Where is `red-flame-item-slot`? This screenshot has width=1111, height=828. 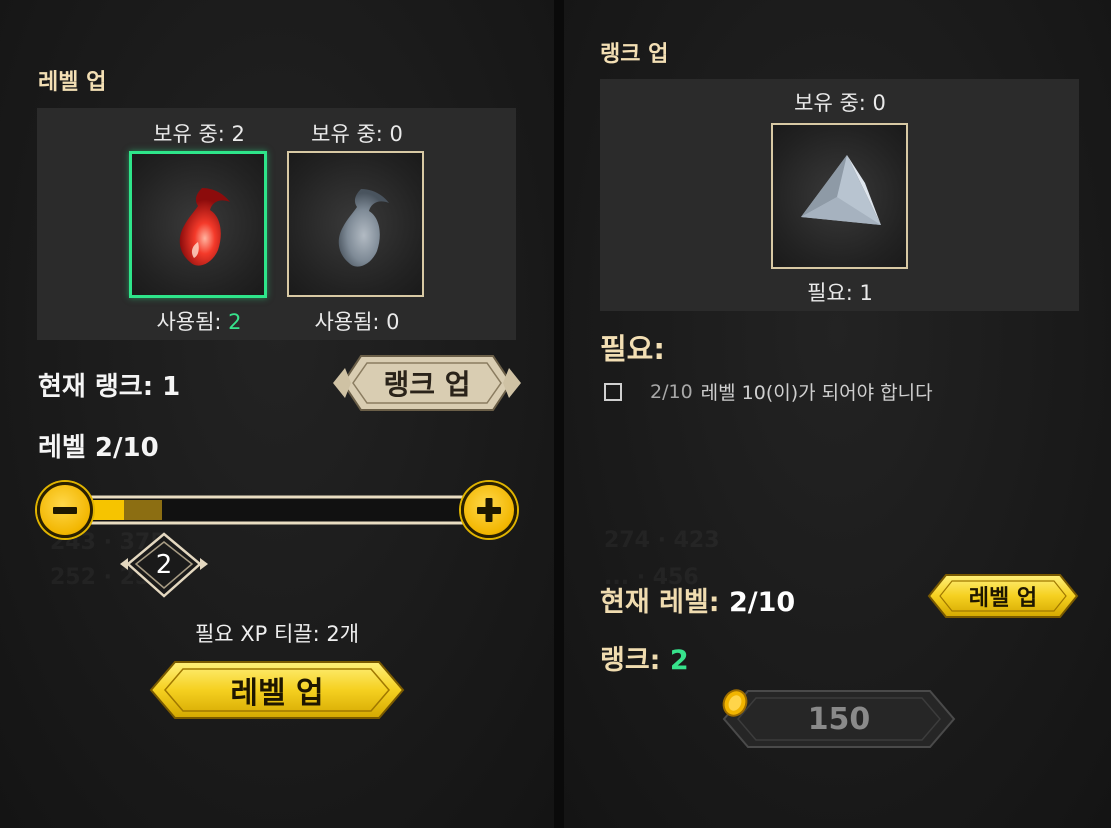
red-flame-item-slot is located at coordinates (198, 224).